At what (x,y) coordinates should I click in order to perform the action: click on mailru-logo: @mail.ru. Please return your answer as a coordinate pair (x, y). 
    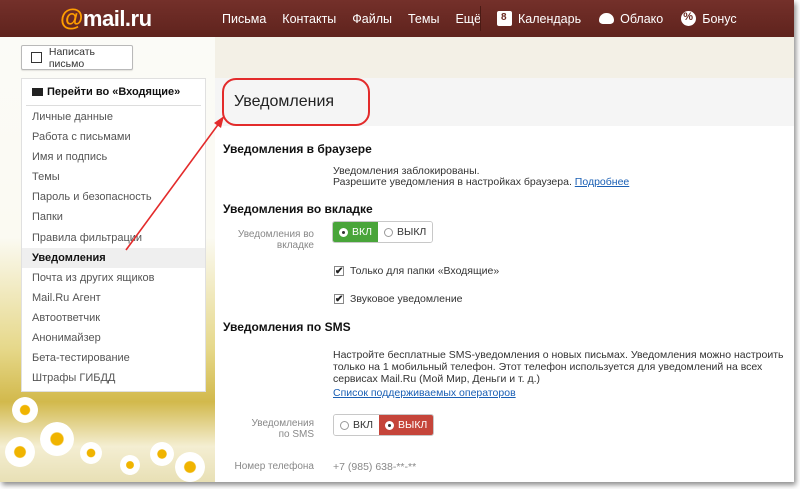
    Looking at the image, I should click on (106, 19).